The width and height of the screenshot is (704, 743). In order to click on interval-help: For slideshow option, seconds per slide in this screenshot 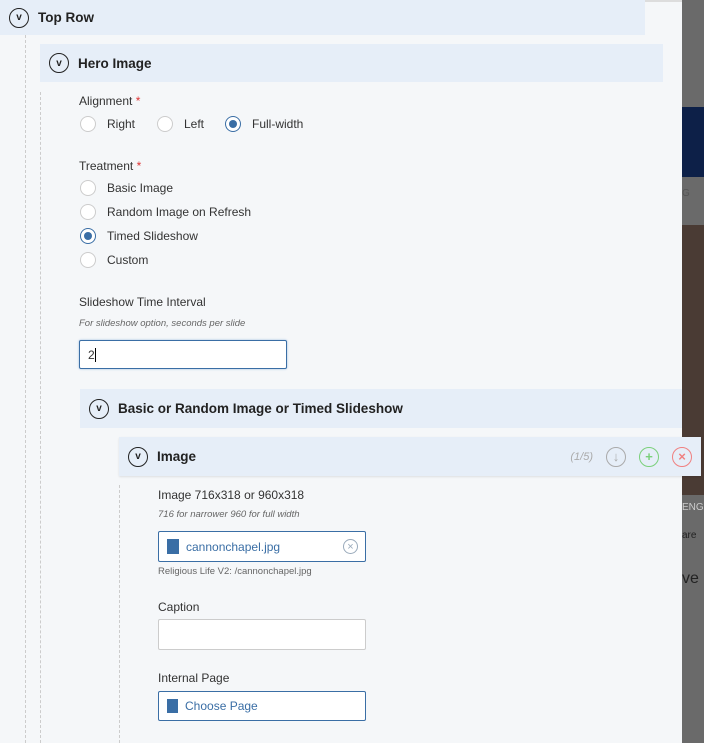, I will do `click(162, 323)`.